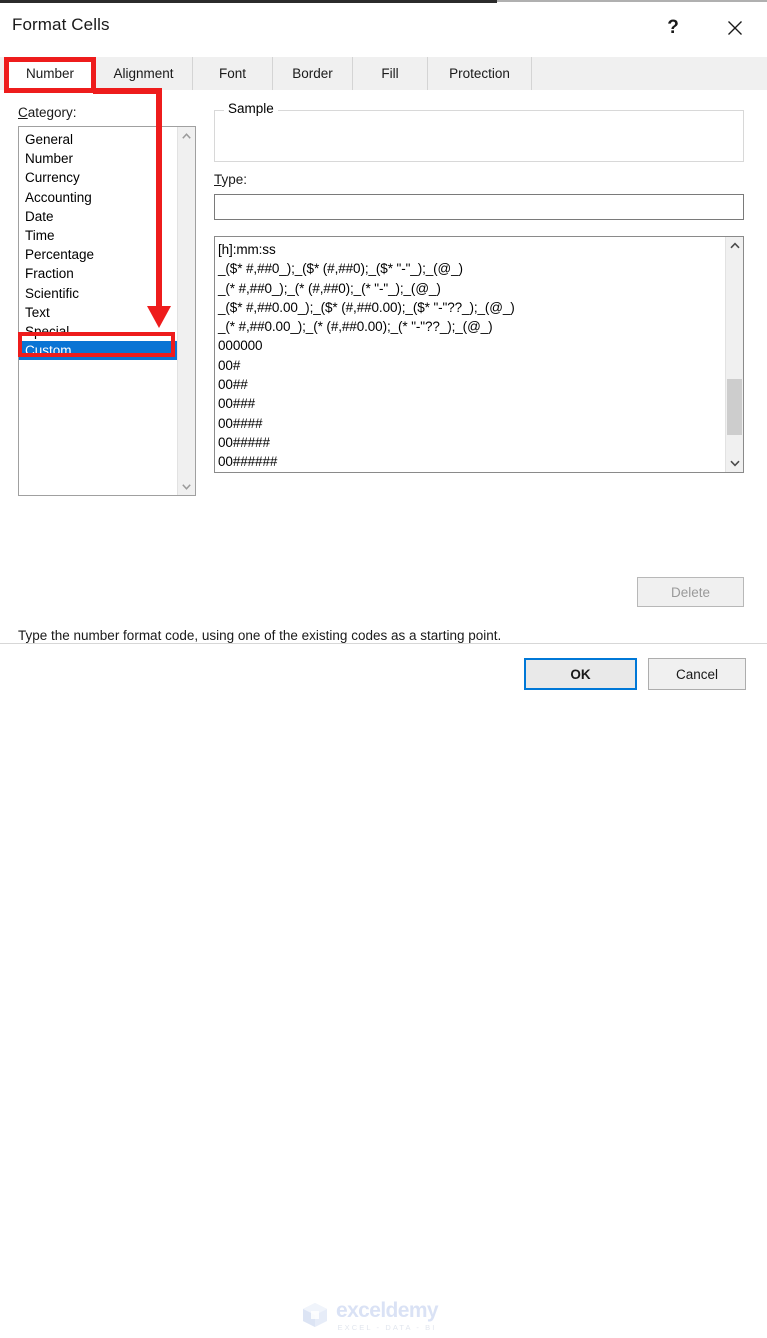 The height and width of the screenshot is (1338, 767). Describe the element at coordinates (734, 245) in the screenshot. I see `type-scroll-up-chevron-up-icon` at that location.